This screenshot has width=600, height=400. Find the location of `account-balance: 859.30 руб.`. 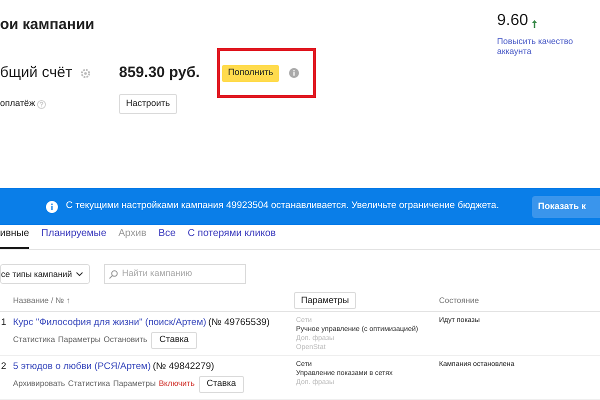

account-balance: 859.30 руб. is located at coordinates (160, 72).